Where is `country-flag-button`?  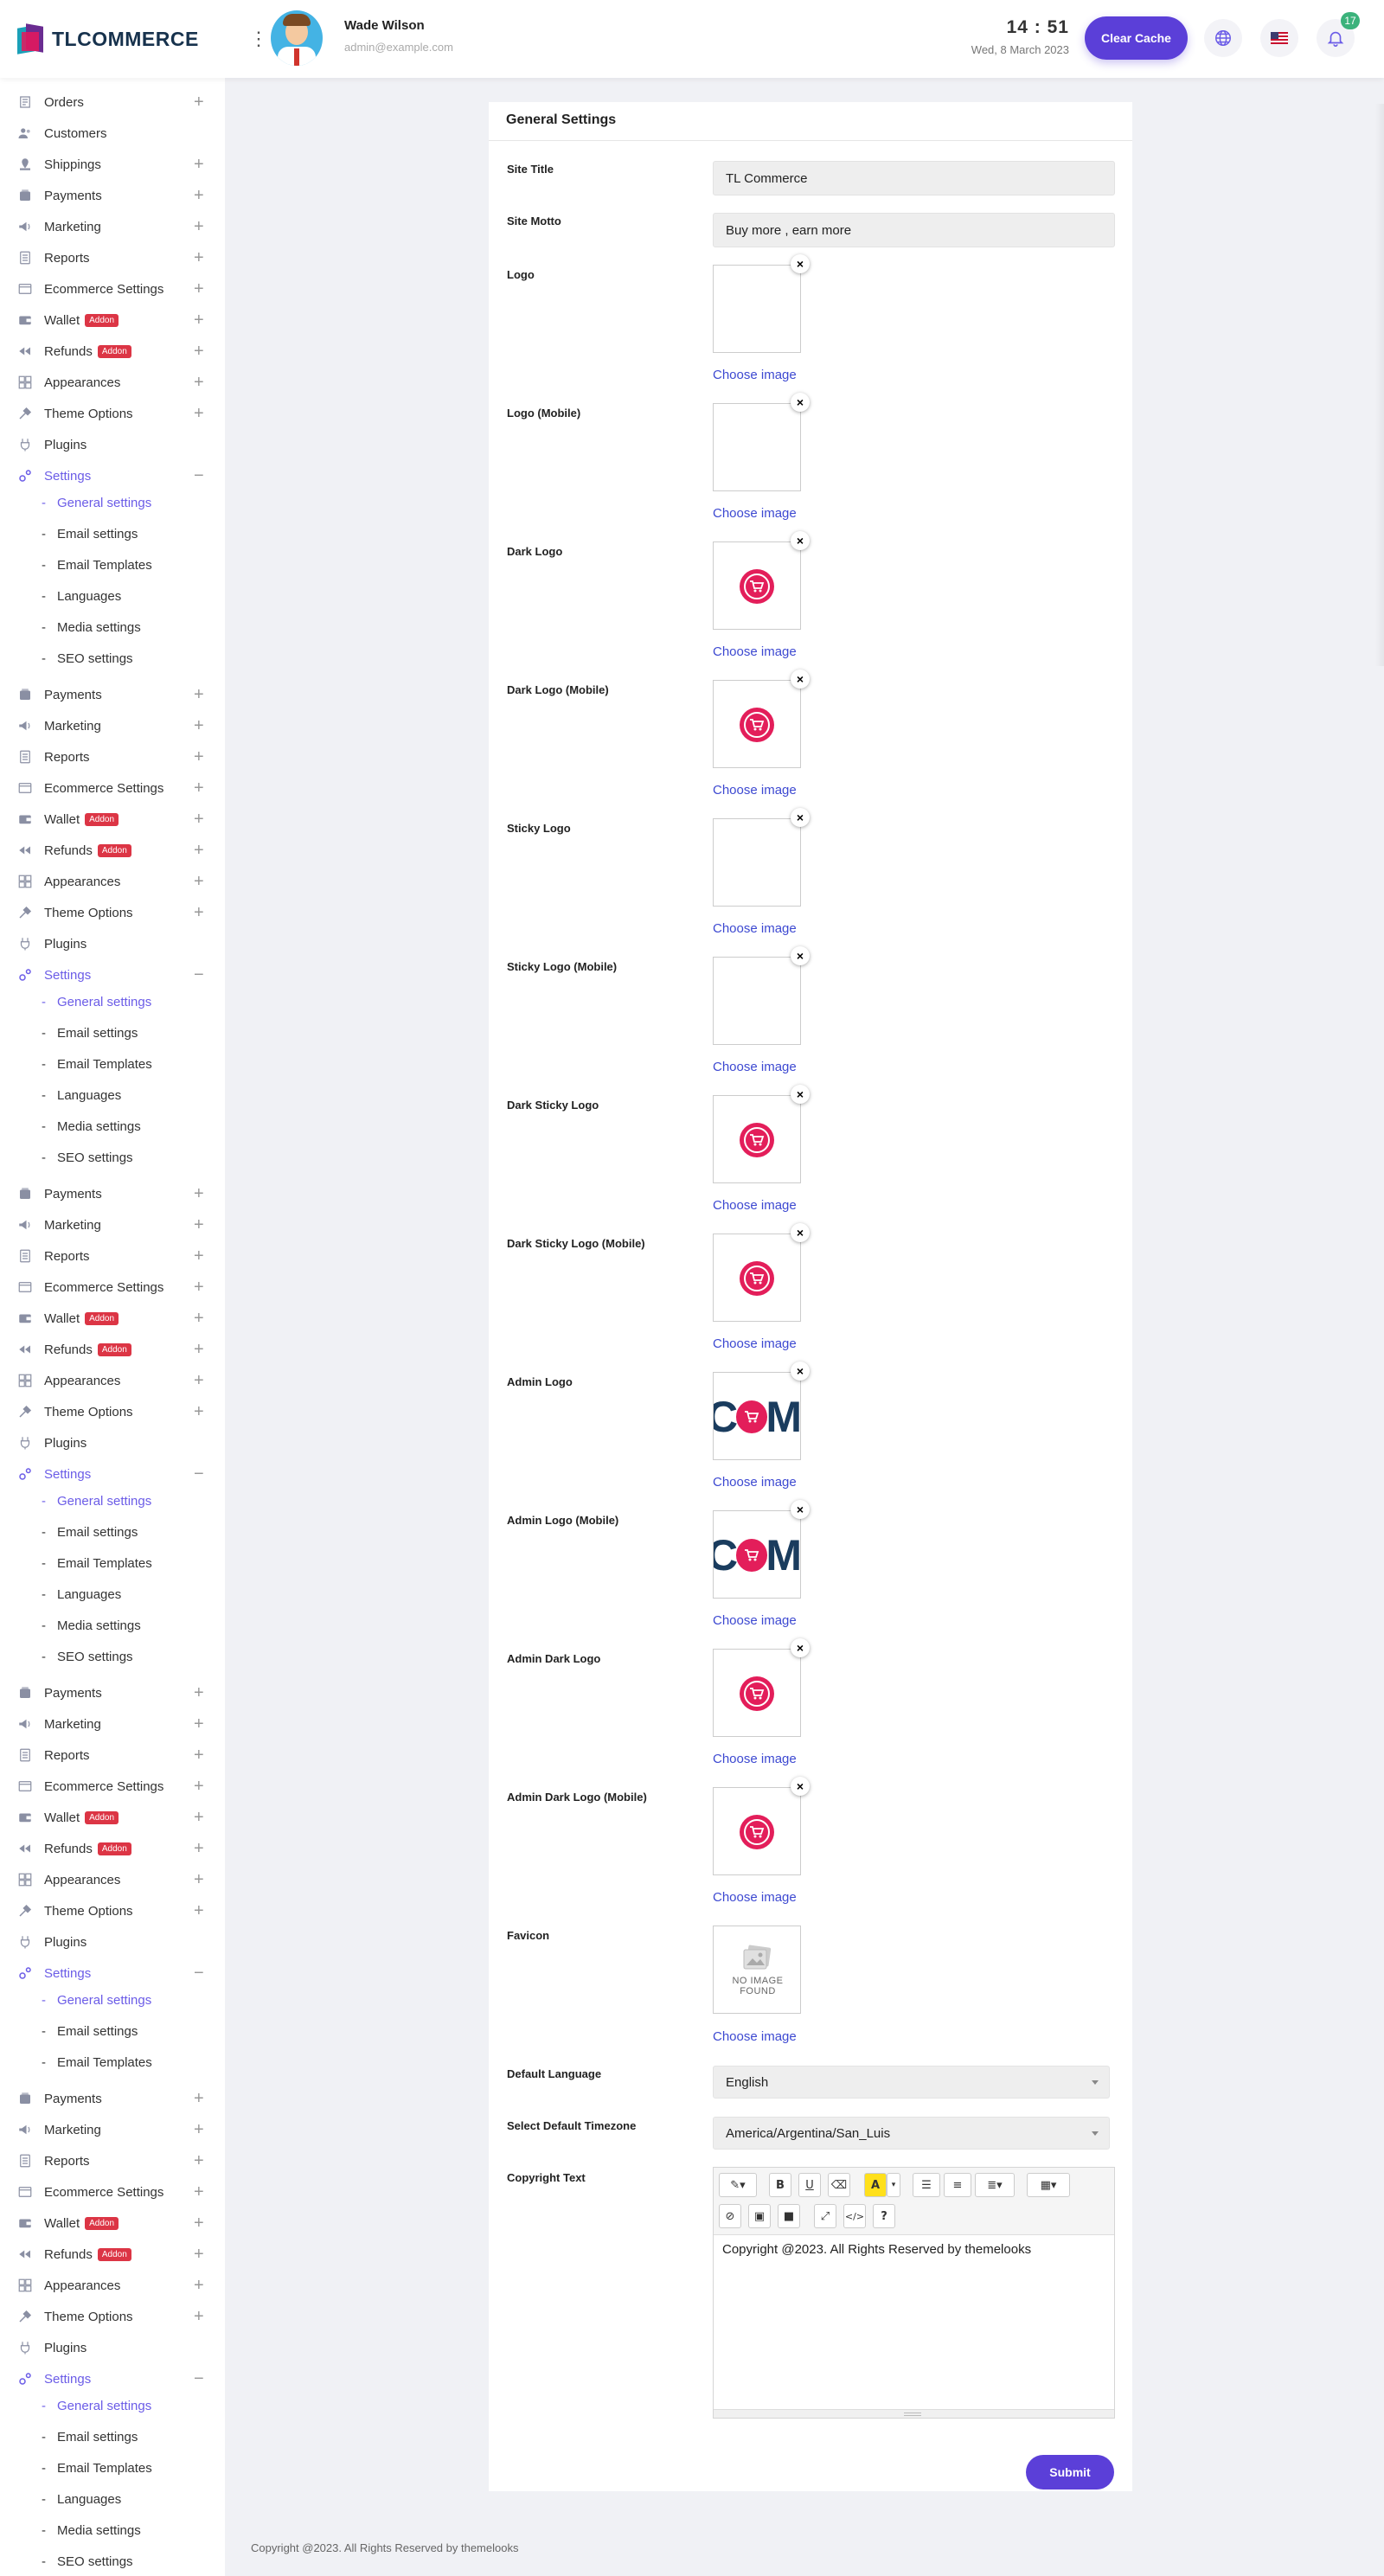
country-flag-button is located at coordinates (1279, 38).